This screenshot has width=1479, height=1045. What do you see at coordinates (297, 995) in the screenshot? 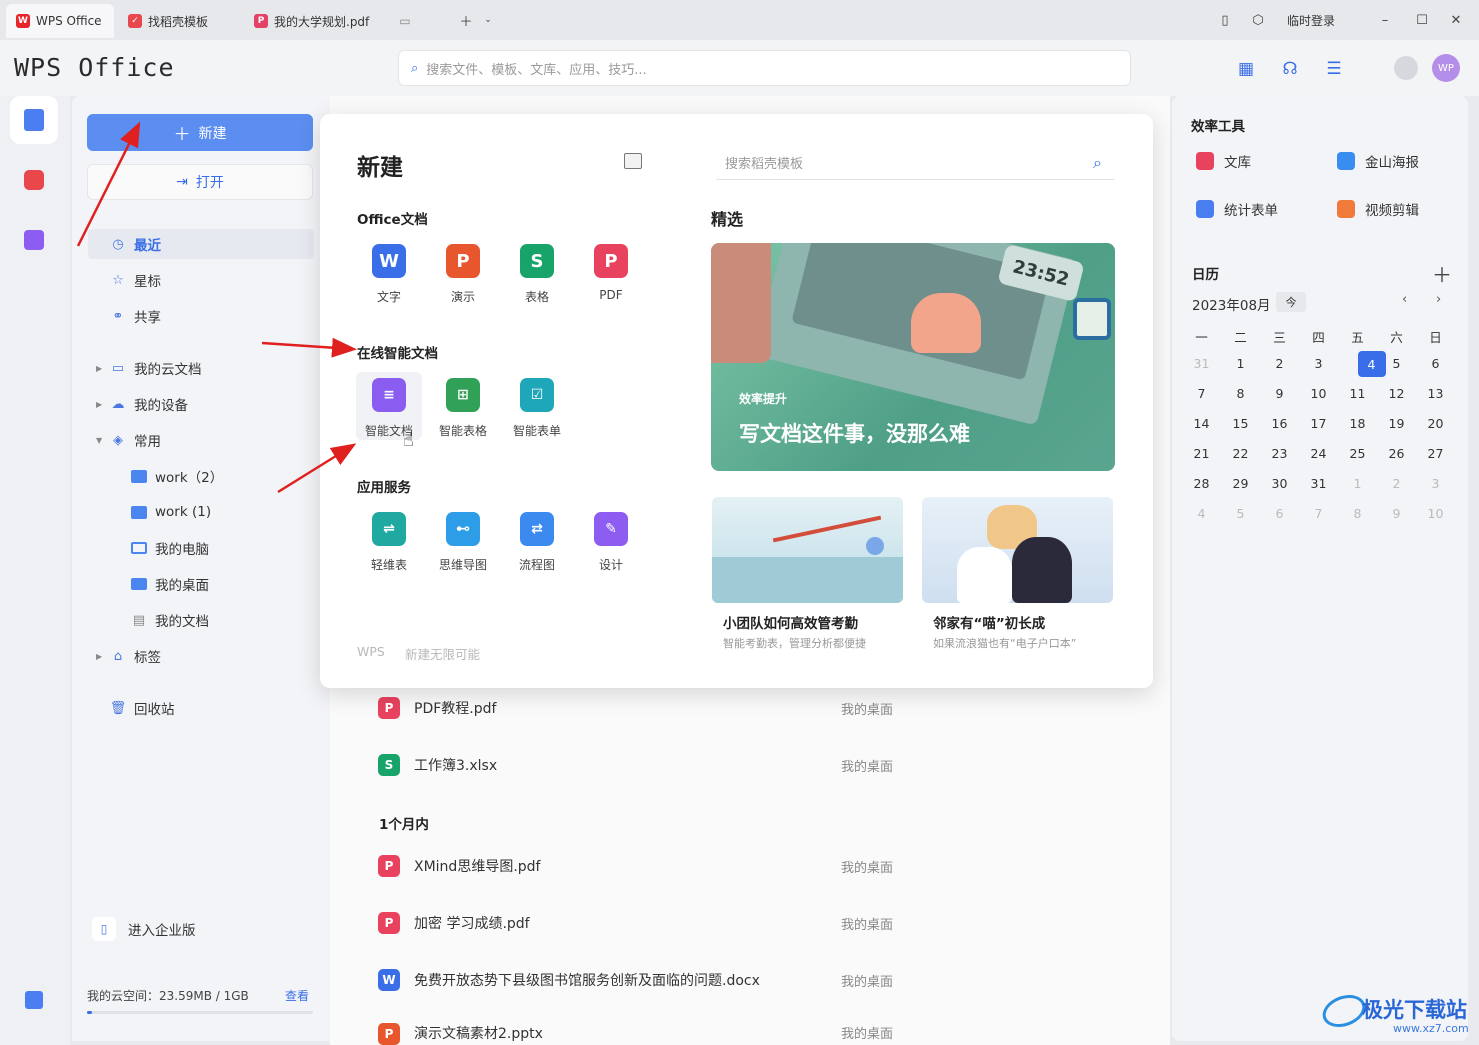
I see `storage-view-link: 查看` at bounding box center [297, 995].